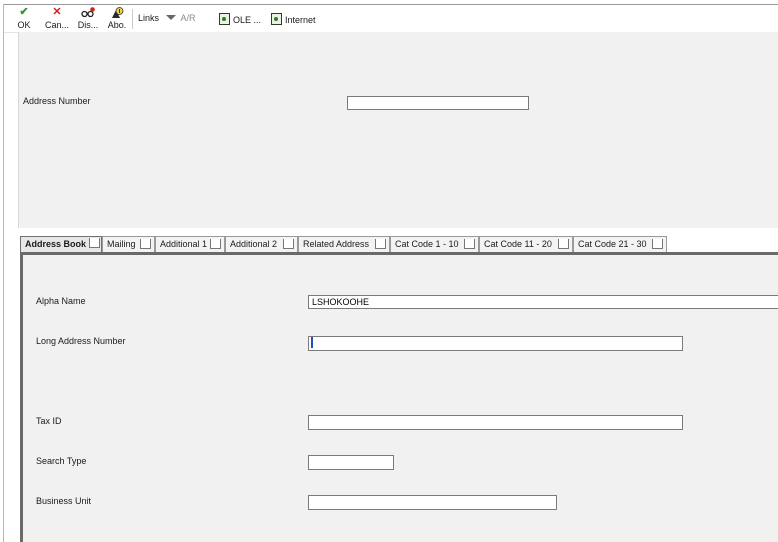 The width and height of the screenshot is (778, 542). Describe the element at coordinates (149, 18) in the screenshot. I see `links-label: Links` at that location.